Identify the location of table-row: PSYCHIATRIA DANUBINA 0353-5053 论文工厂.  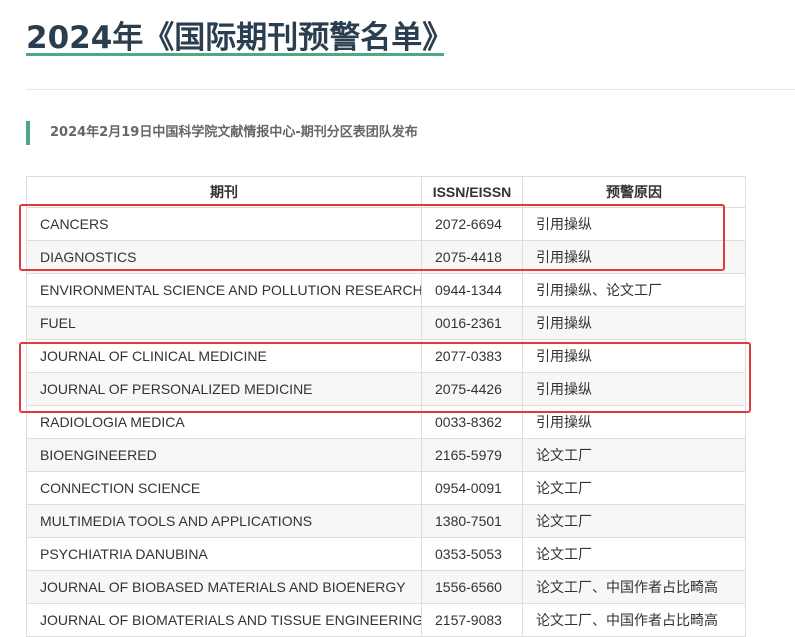
(386, 554).